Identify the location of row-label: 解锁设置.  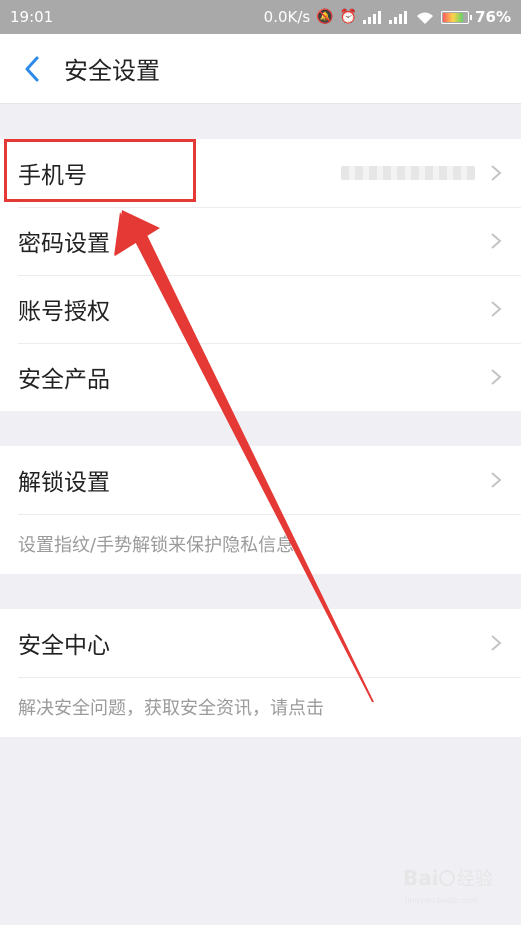
(64, 483).